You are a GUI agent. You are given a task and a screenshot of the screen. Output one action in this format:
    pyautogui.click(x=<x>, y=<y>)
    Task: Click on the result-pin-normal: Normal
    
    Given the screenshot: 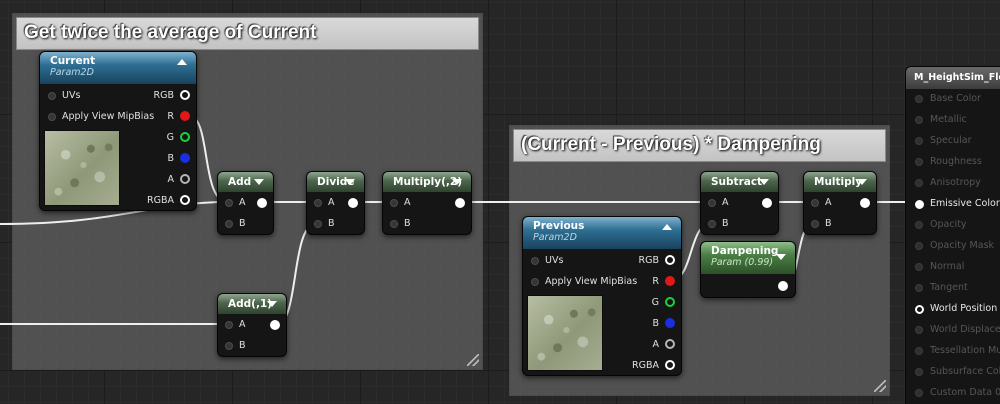 What is the action you would take?
    pyautogui.click(x=953, y=267)
    